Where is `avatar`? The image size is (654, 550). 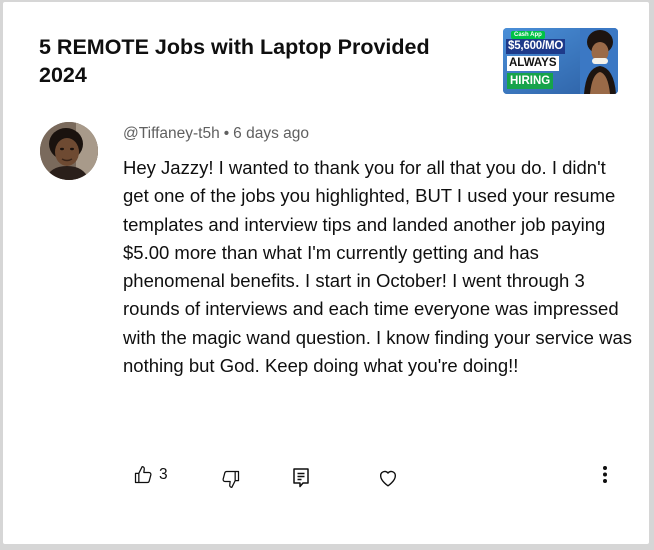
avatar is located at coordinates (69, 151).